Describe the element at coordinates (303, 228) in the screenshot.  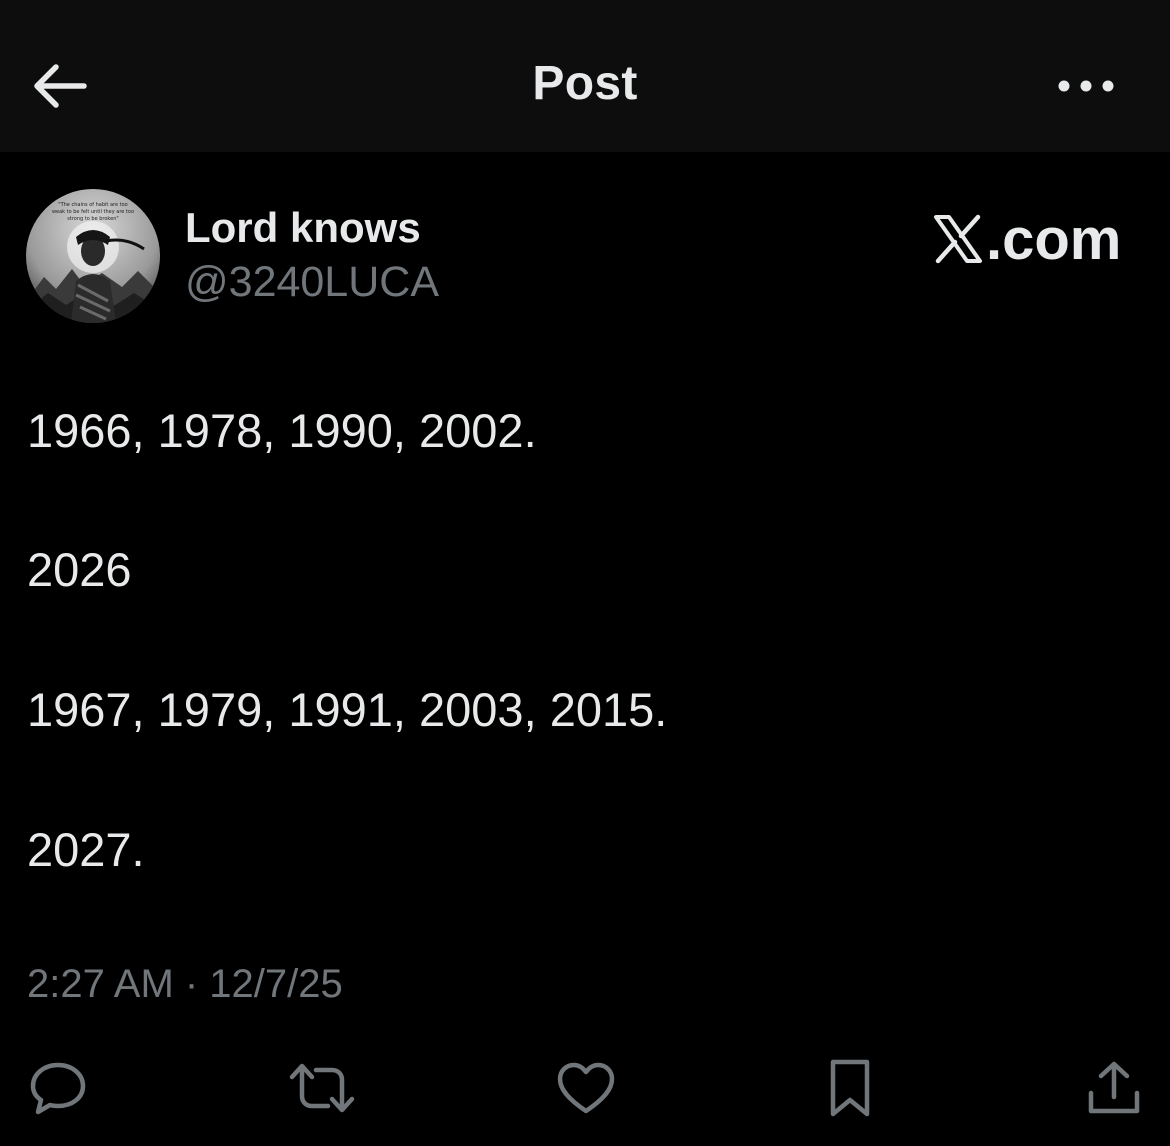
I see `author-display-name: Lord knows` at that location.